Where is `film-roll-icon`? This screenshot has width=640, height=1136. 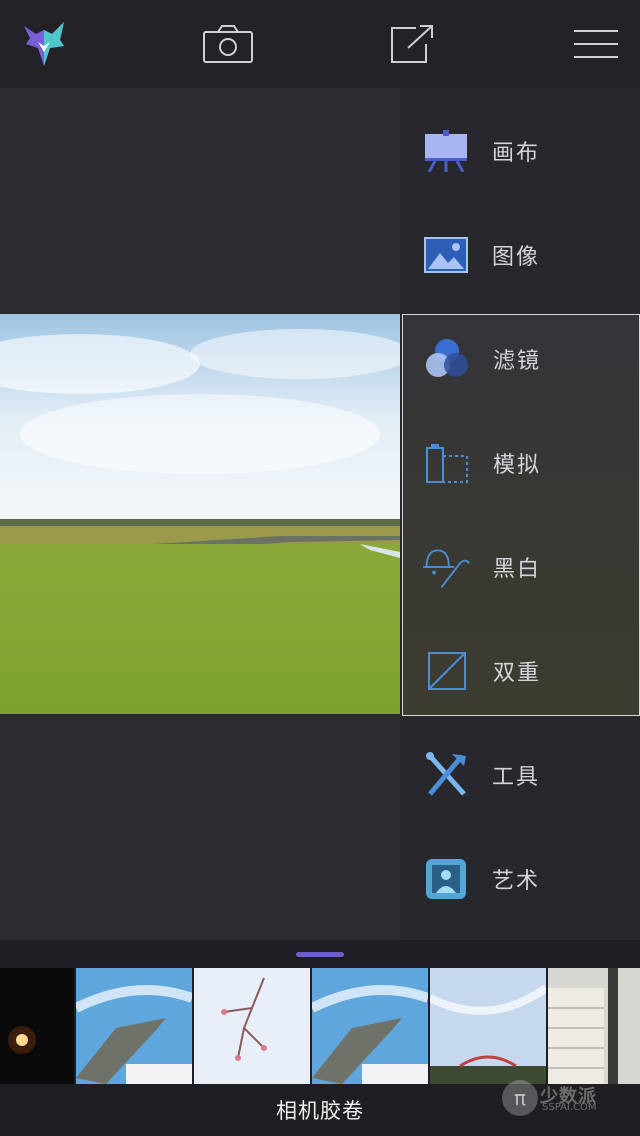
film-roll-icon is located at coordinates (447, 463).